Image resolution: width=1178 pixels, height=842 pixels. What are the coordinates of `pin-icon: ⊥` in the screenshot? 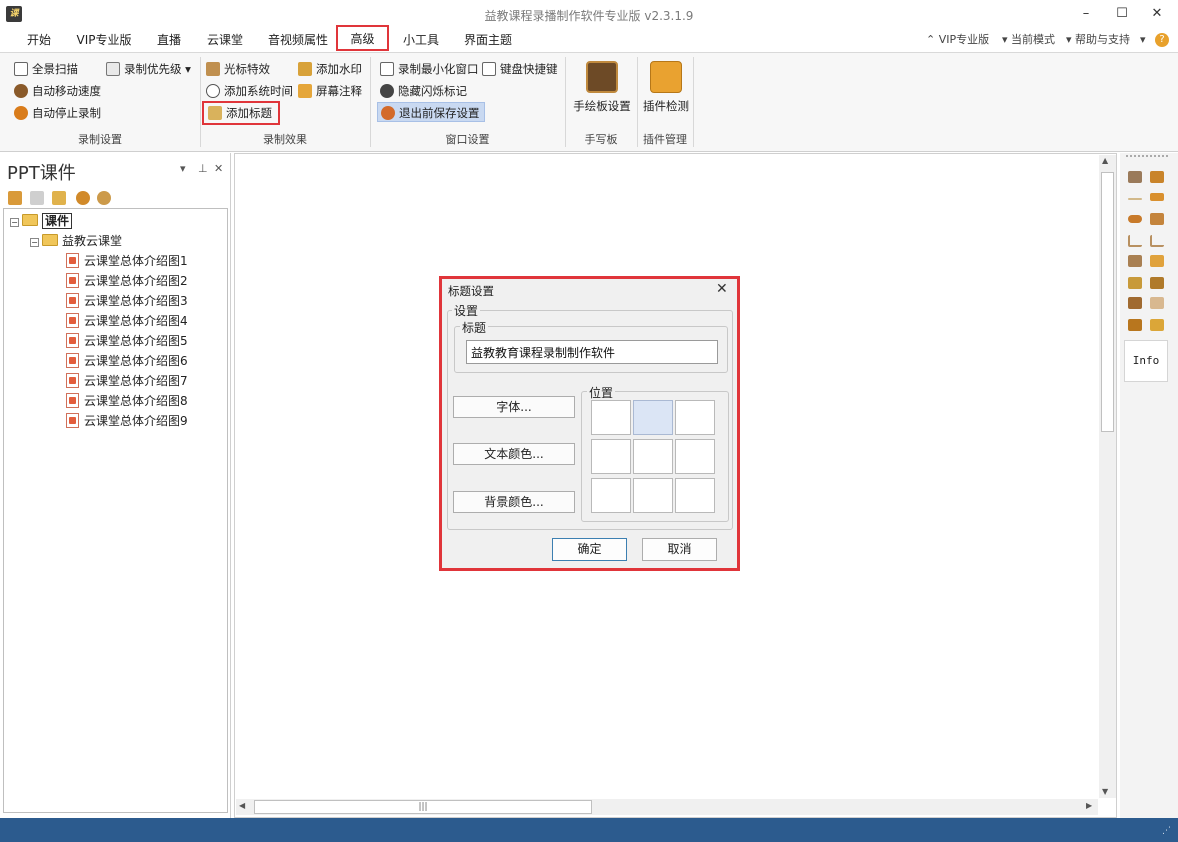 It's located at (203, 168).